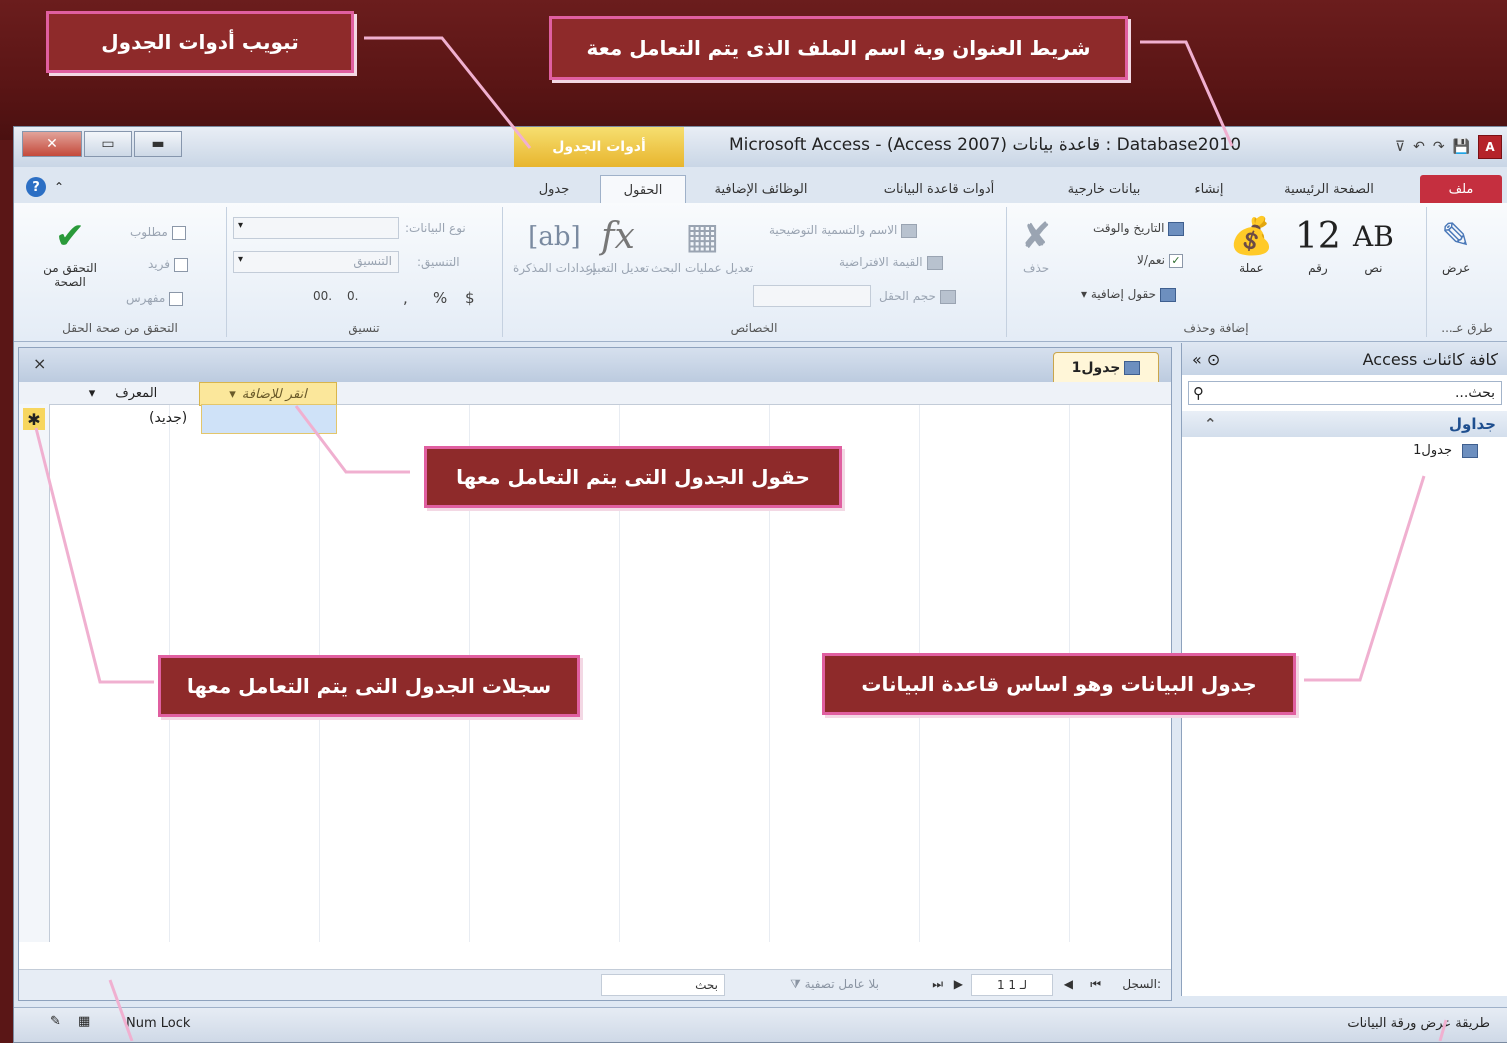  Describe the element at coordinates (1132, 368) in the screenshot. I see `table-tab-icon` at that location.